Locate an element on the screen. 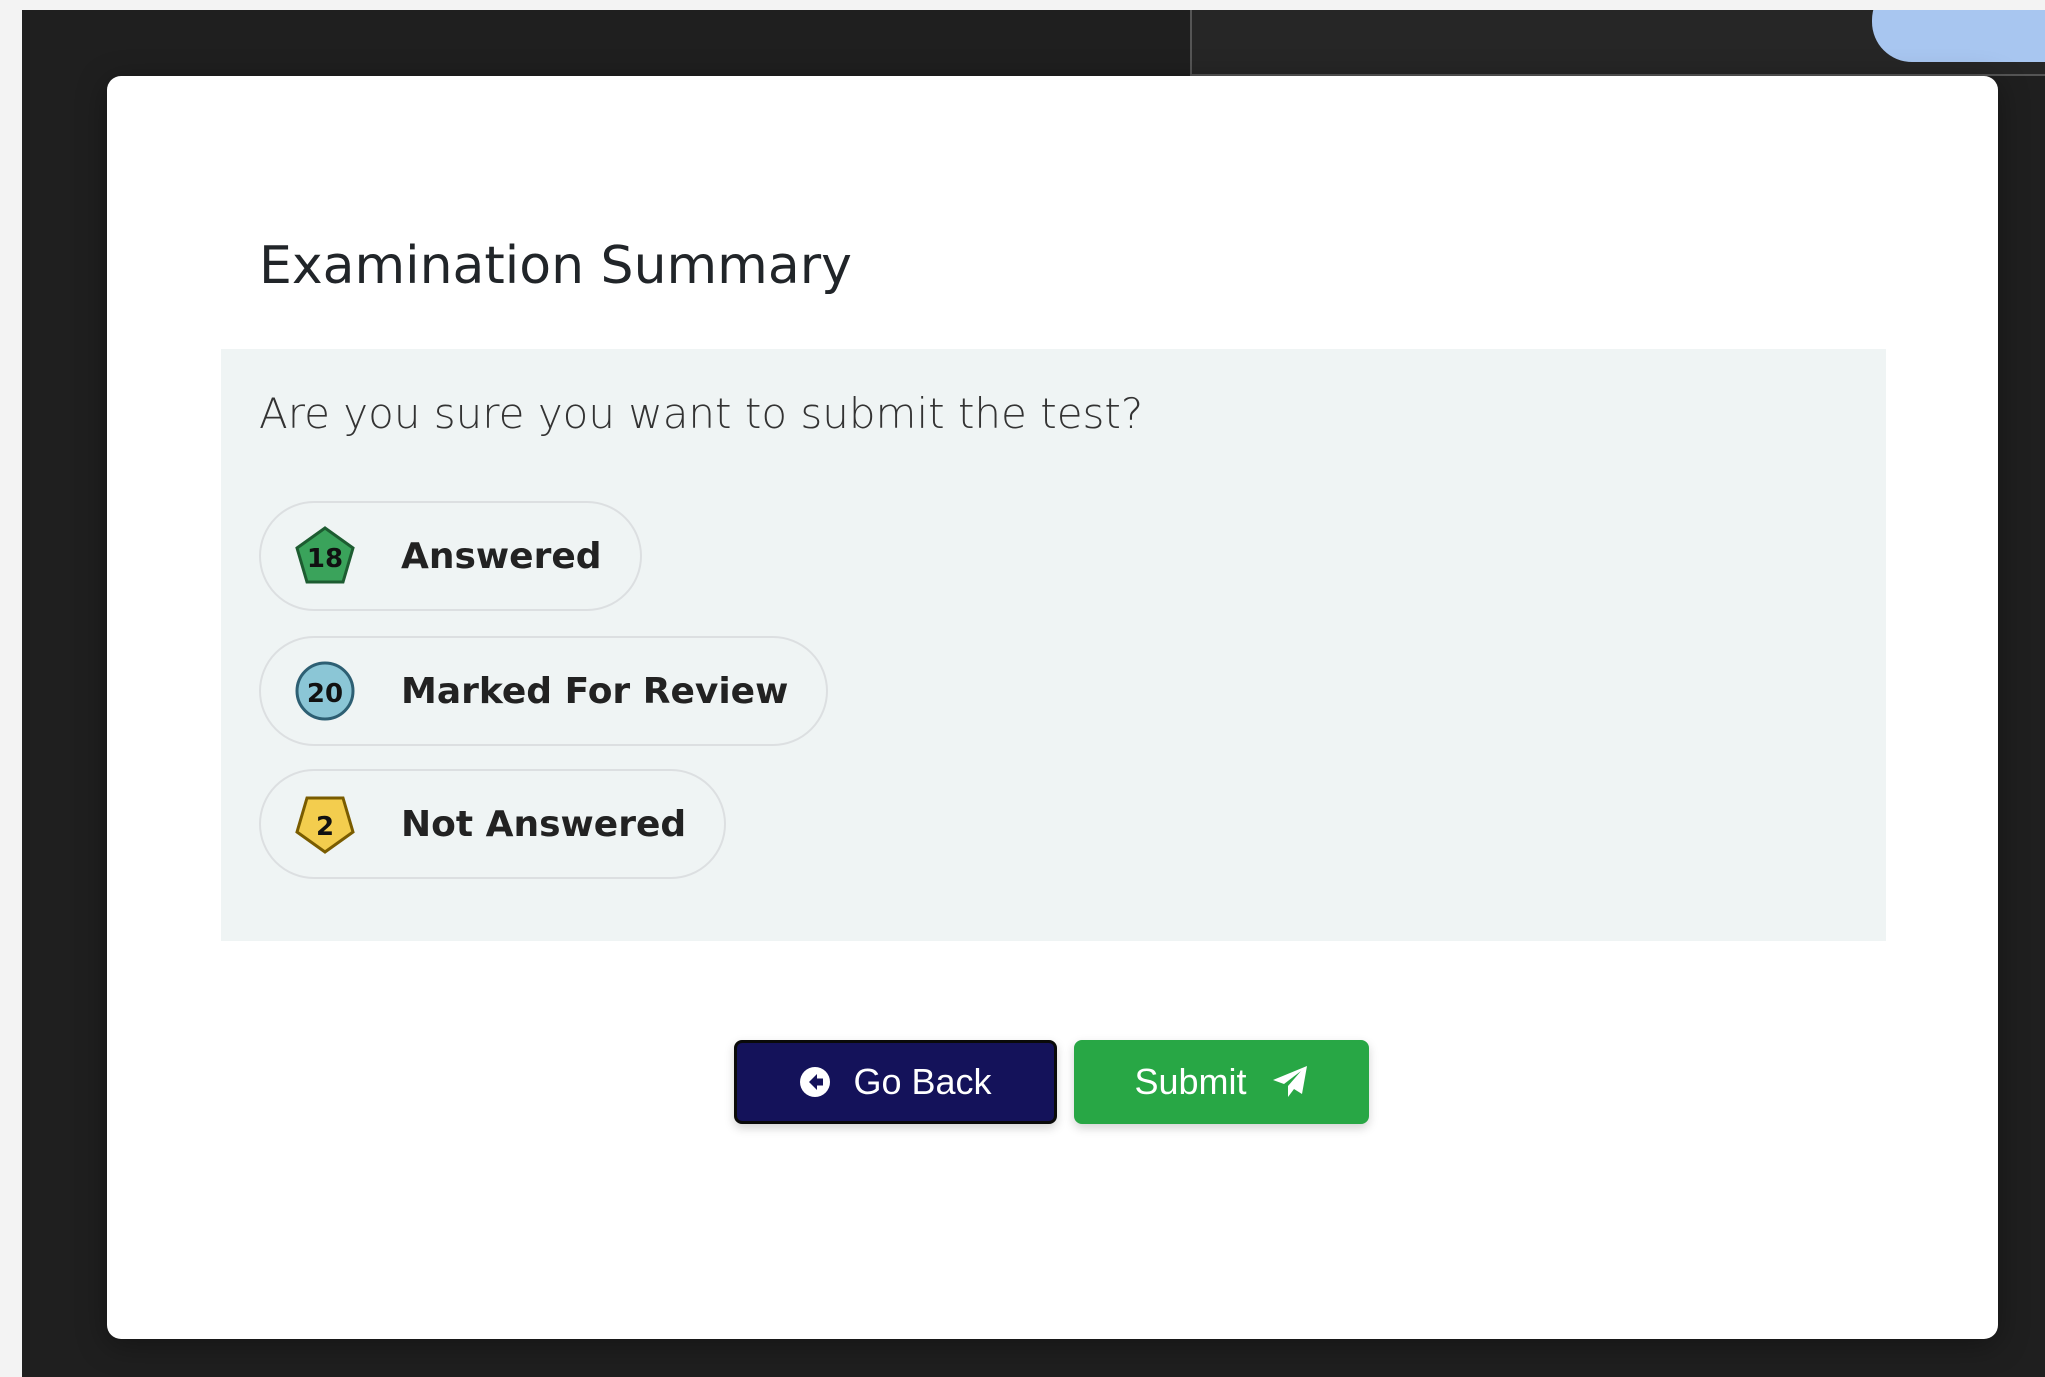  status-answered: 18 Answered is located at coordinates (450, 556).